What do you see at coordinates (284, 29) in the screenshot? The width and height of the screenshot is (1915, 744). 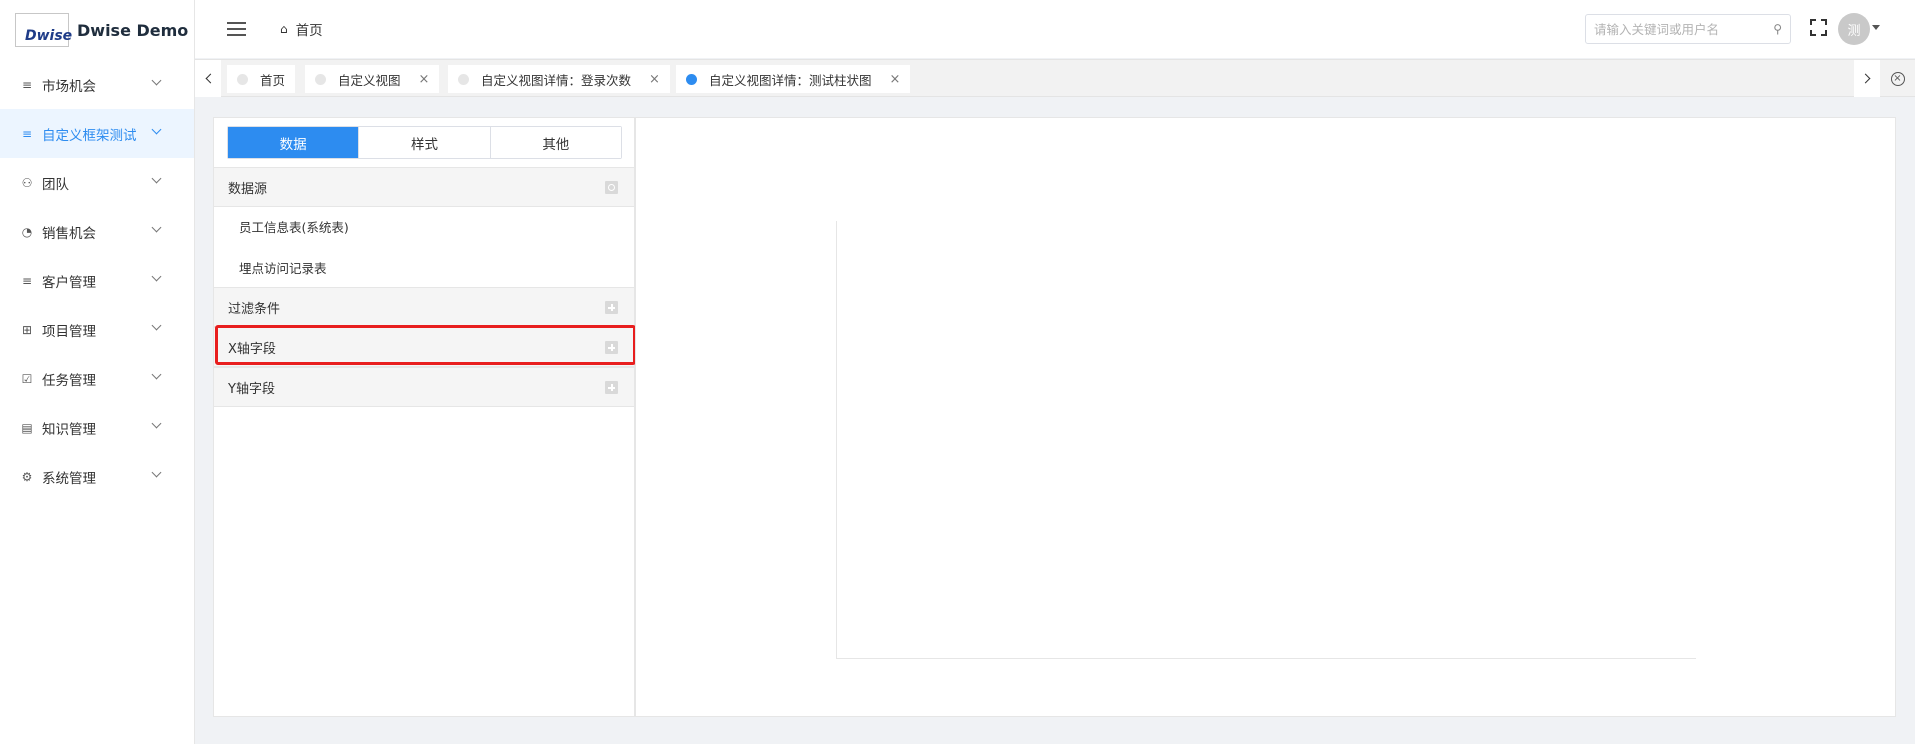 I see `home-icon: ⌂` at bounding box center [284, 29].